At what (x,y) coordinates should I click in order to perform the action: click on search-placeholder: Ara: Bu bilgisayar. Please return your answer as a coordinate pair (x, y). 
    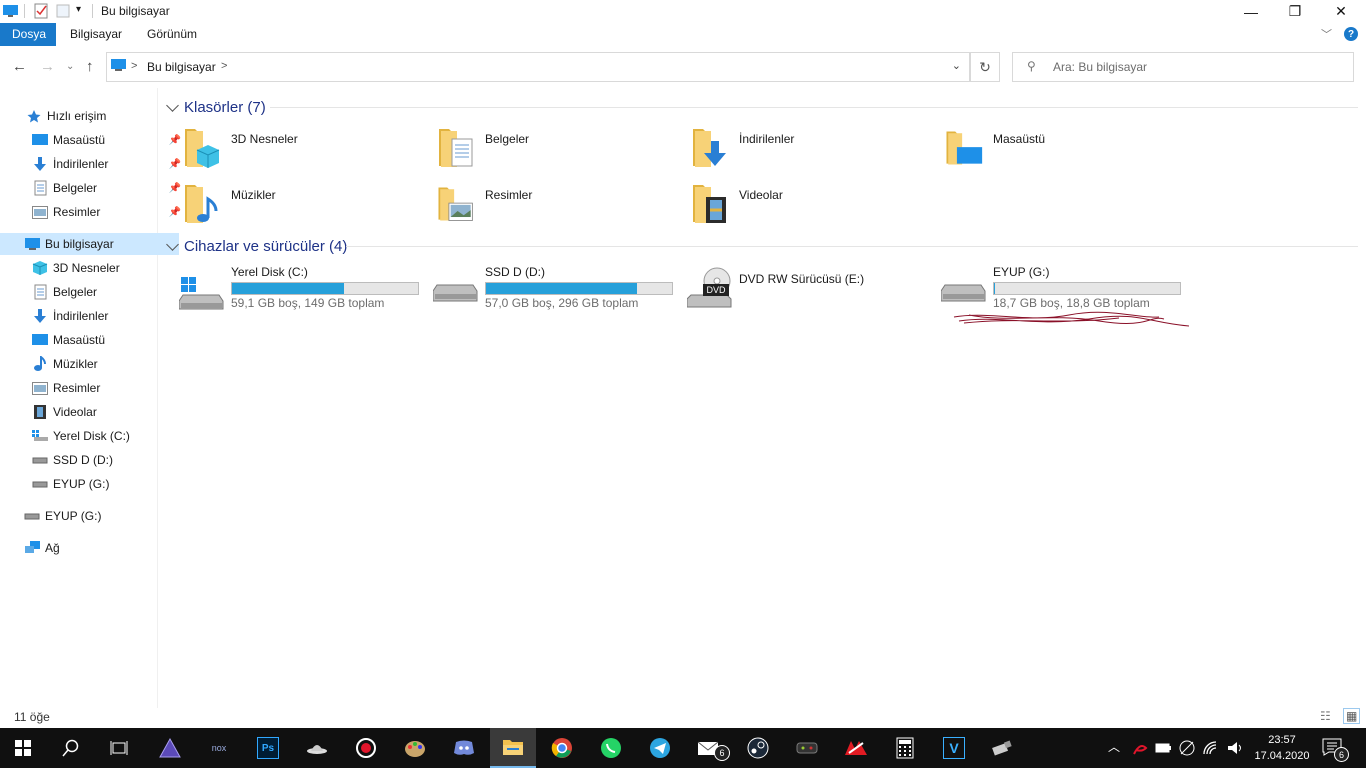
    Looking at the image, I should click on (1100, 67).